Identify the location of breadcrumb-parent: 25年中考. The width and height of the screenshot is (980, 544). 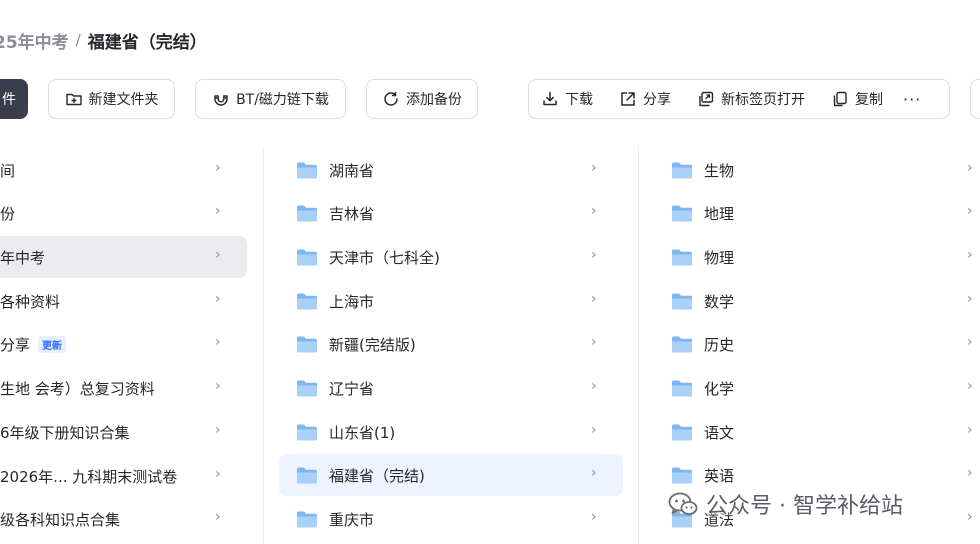
(34, 40).